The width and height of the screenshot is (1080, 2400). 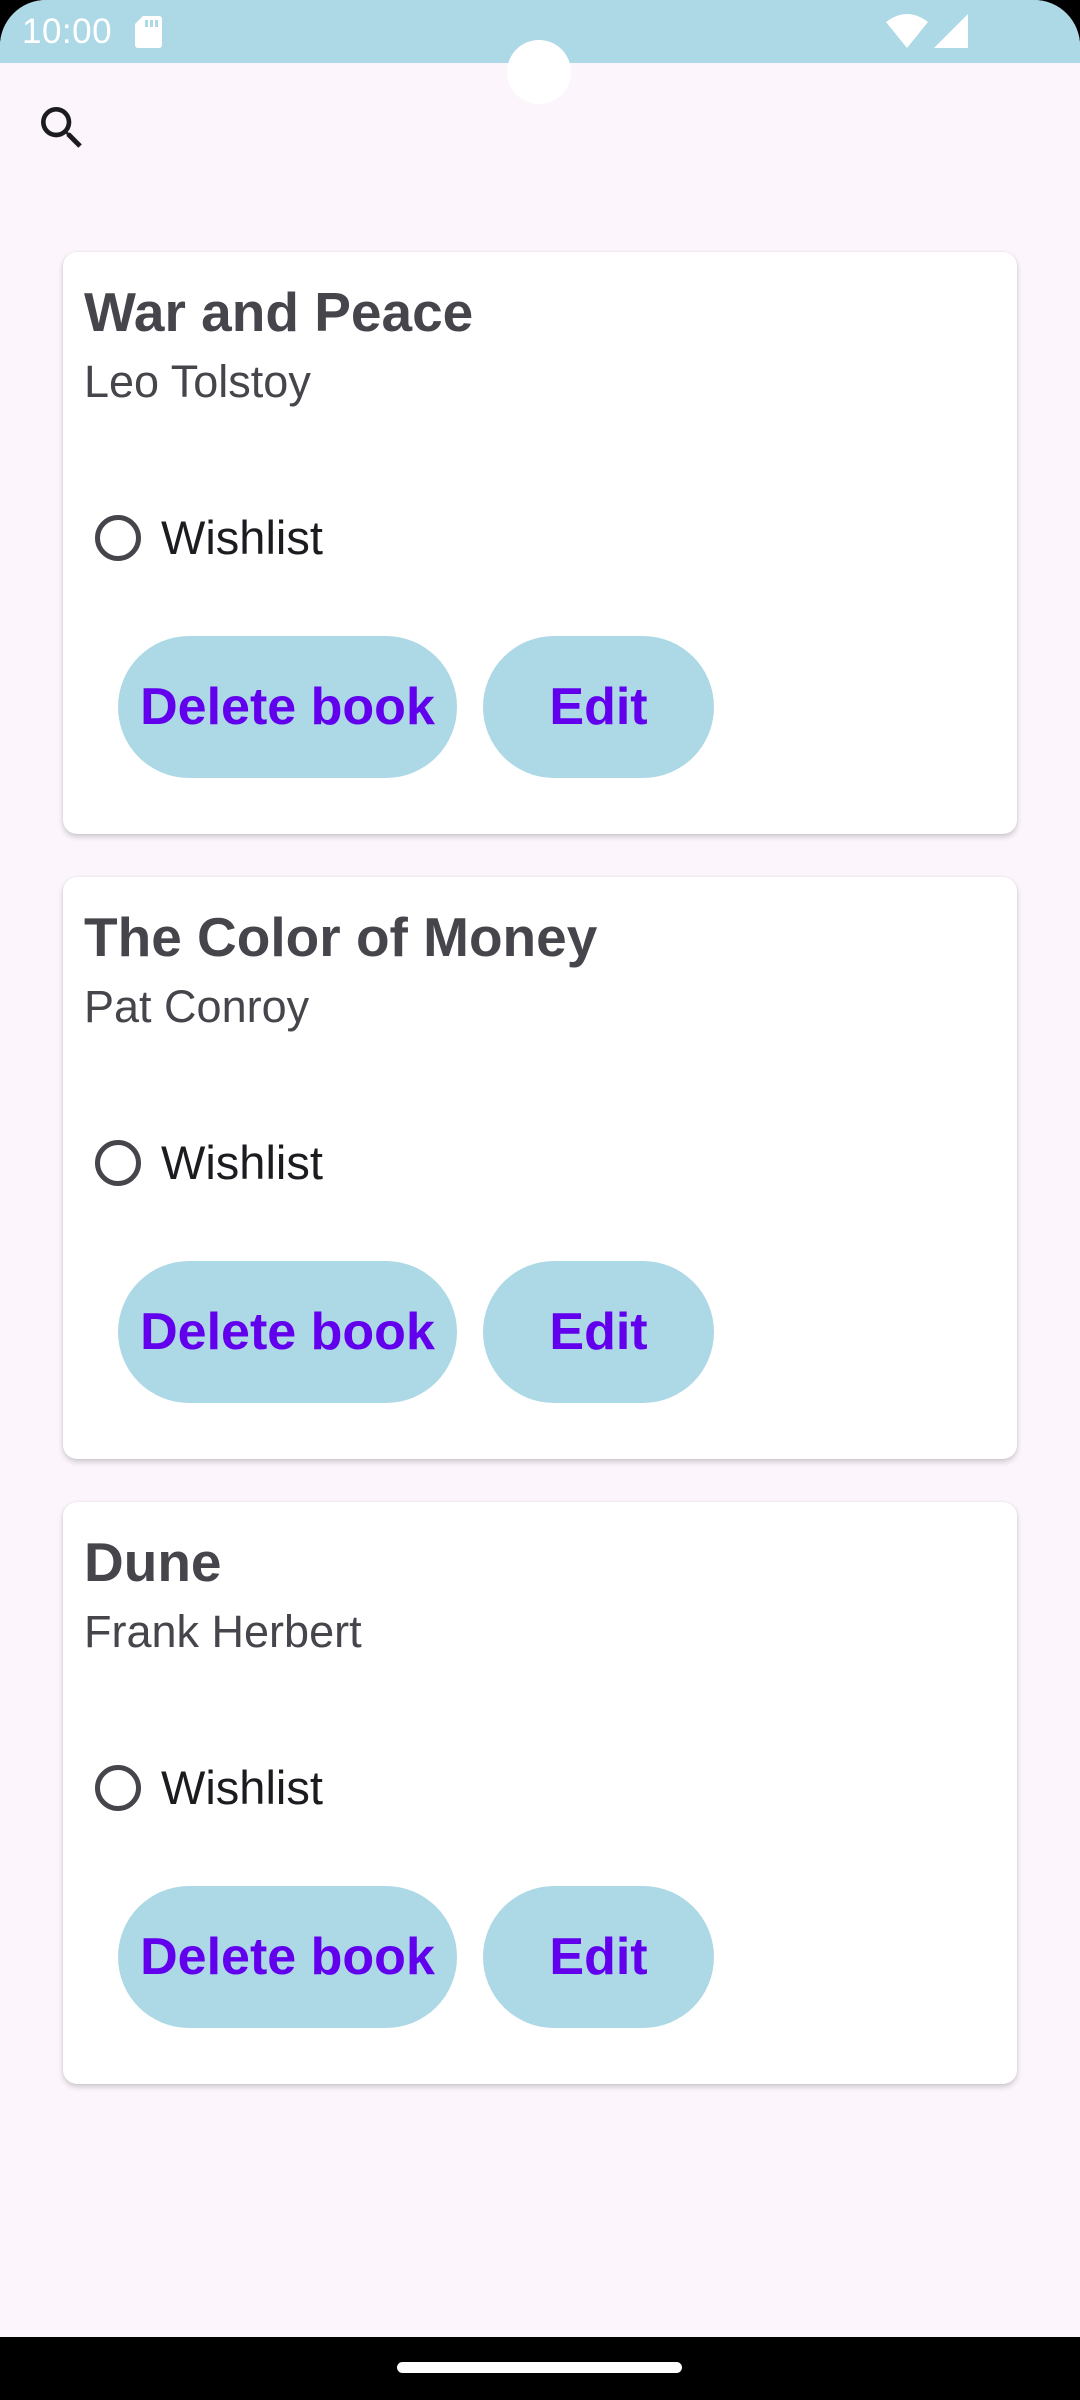 I want to click on book-author: Leo Tolstoy, so click(x=197, y=381).